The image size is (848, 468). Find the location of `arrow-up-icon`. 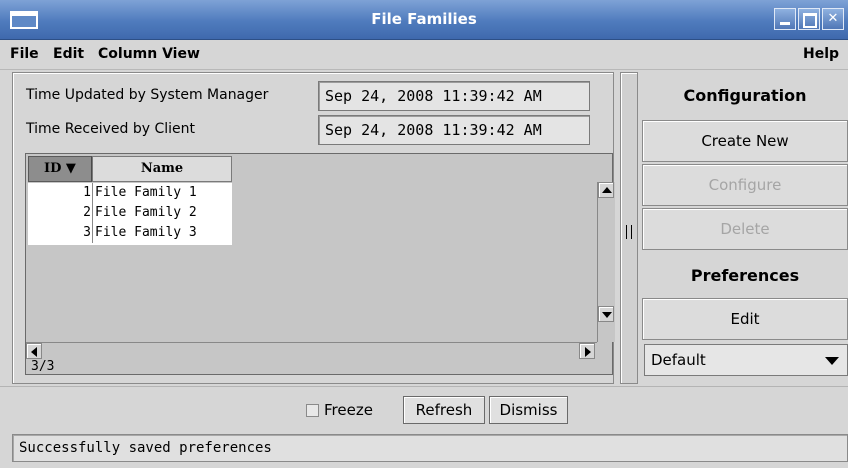

arrow-up-icon is located at coordinates (607, 190).